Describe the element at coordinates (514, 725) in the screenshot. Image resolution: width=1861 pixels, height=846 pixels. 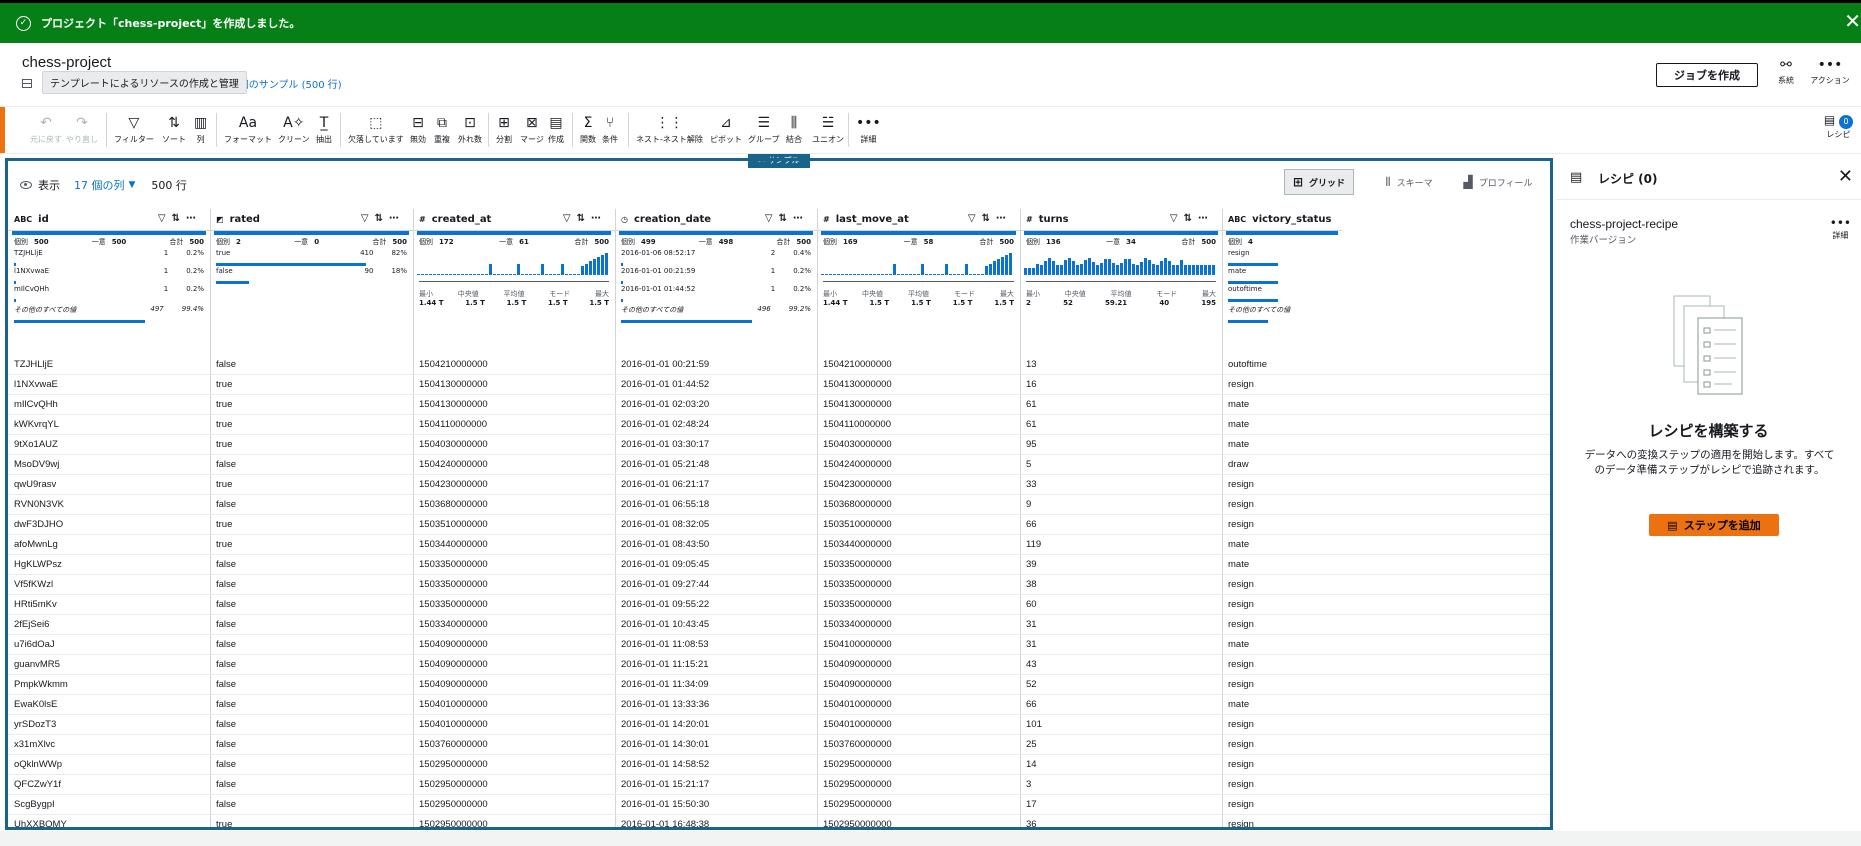
I see `table-cell-created_at: 1504010000000` at that location.